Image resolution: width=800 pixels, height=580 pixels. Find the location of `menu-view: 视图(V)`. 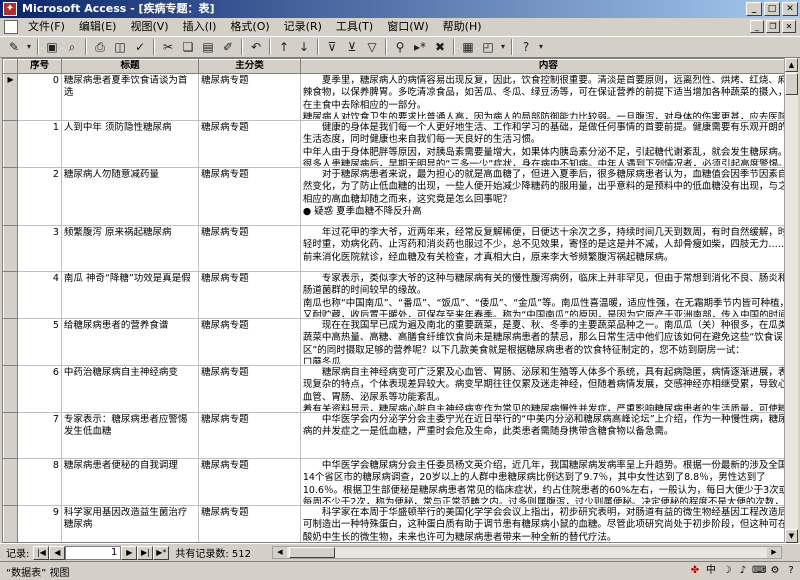

menu-view: 视图(V) is located at coordinates (149, 27).